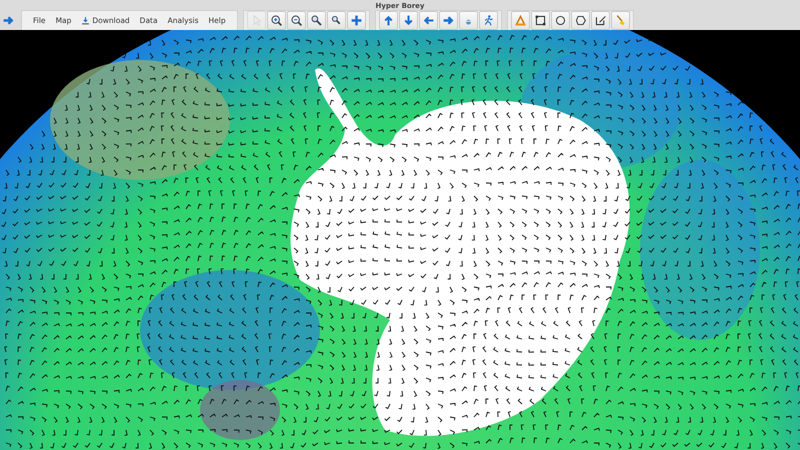  Describe the element at coordinates (85, 20) in the screenshot. I see `download-icon` at that location.